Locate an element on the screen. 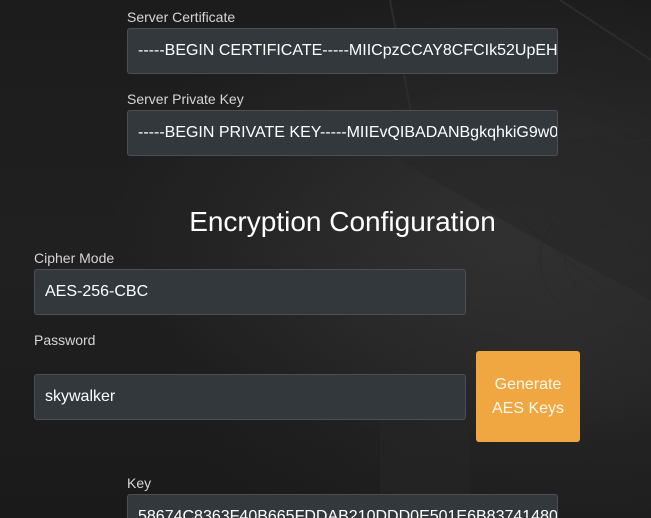 Image resolution: width=651 pixels, height=518 pixels. generate-aes-keys-button: Generate AES Keys is located at coordinates (528, 396).